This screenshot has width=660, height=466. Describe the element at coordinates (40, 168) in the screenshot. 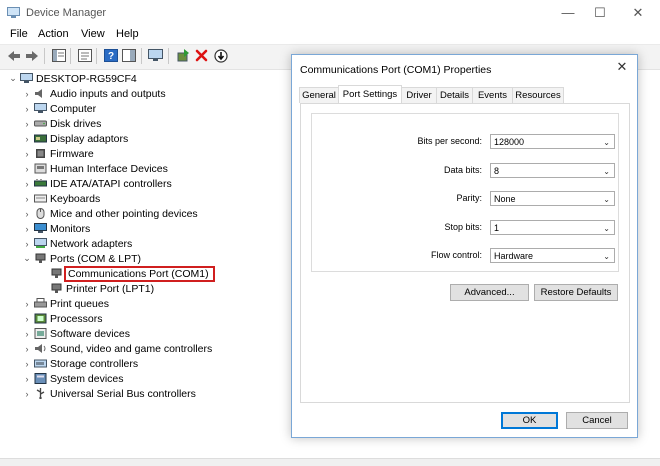

I see `hid-icon` at that location.